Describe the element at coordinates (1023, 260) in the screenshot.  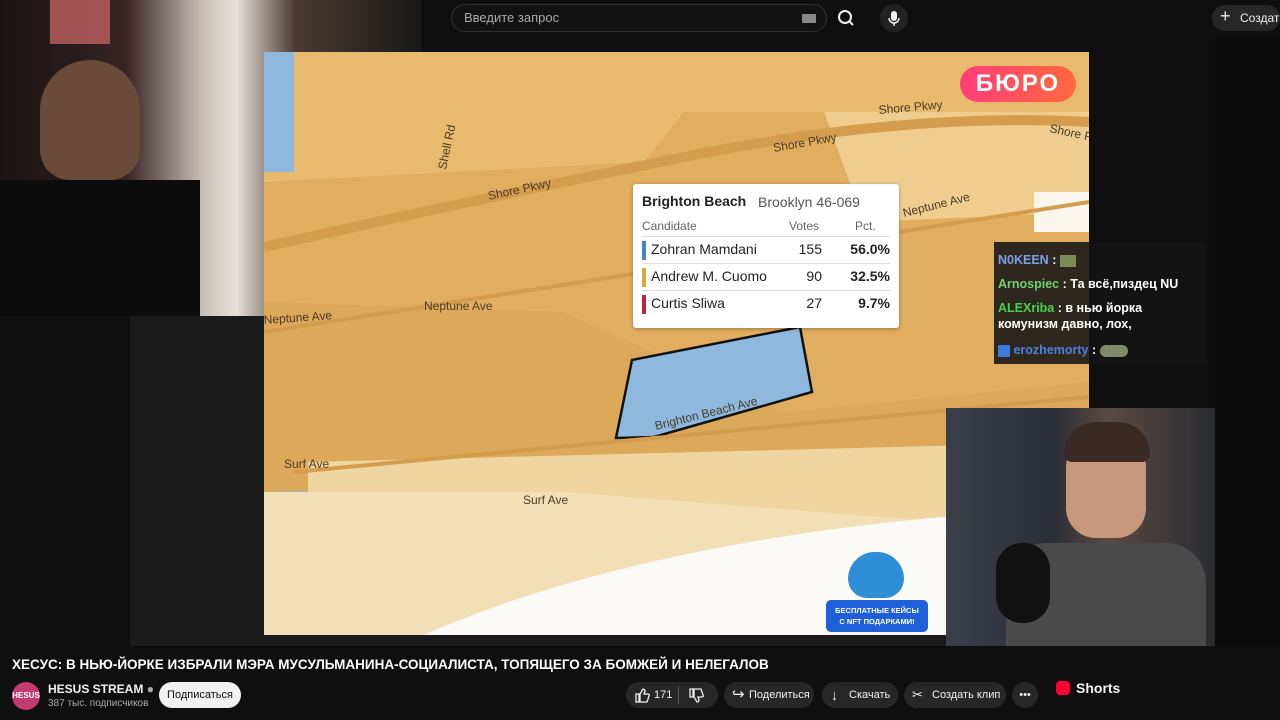
I see `chat-username: N0KEEN` at that location.